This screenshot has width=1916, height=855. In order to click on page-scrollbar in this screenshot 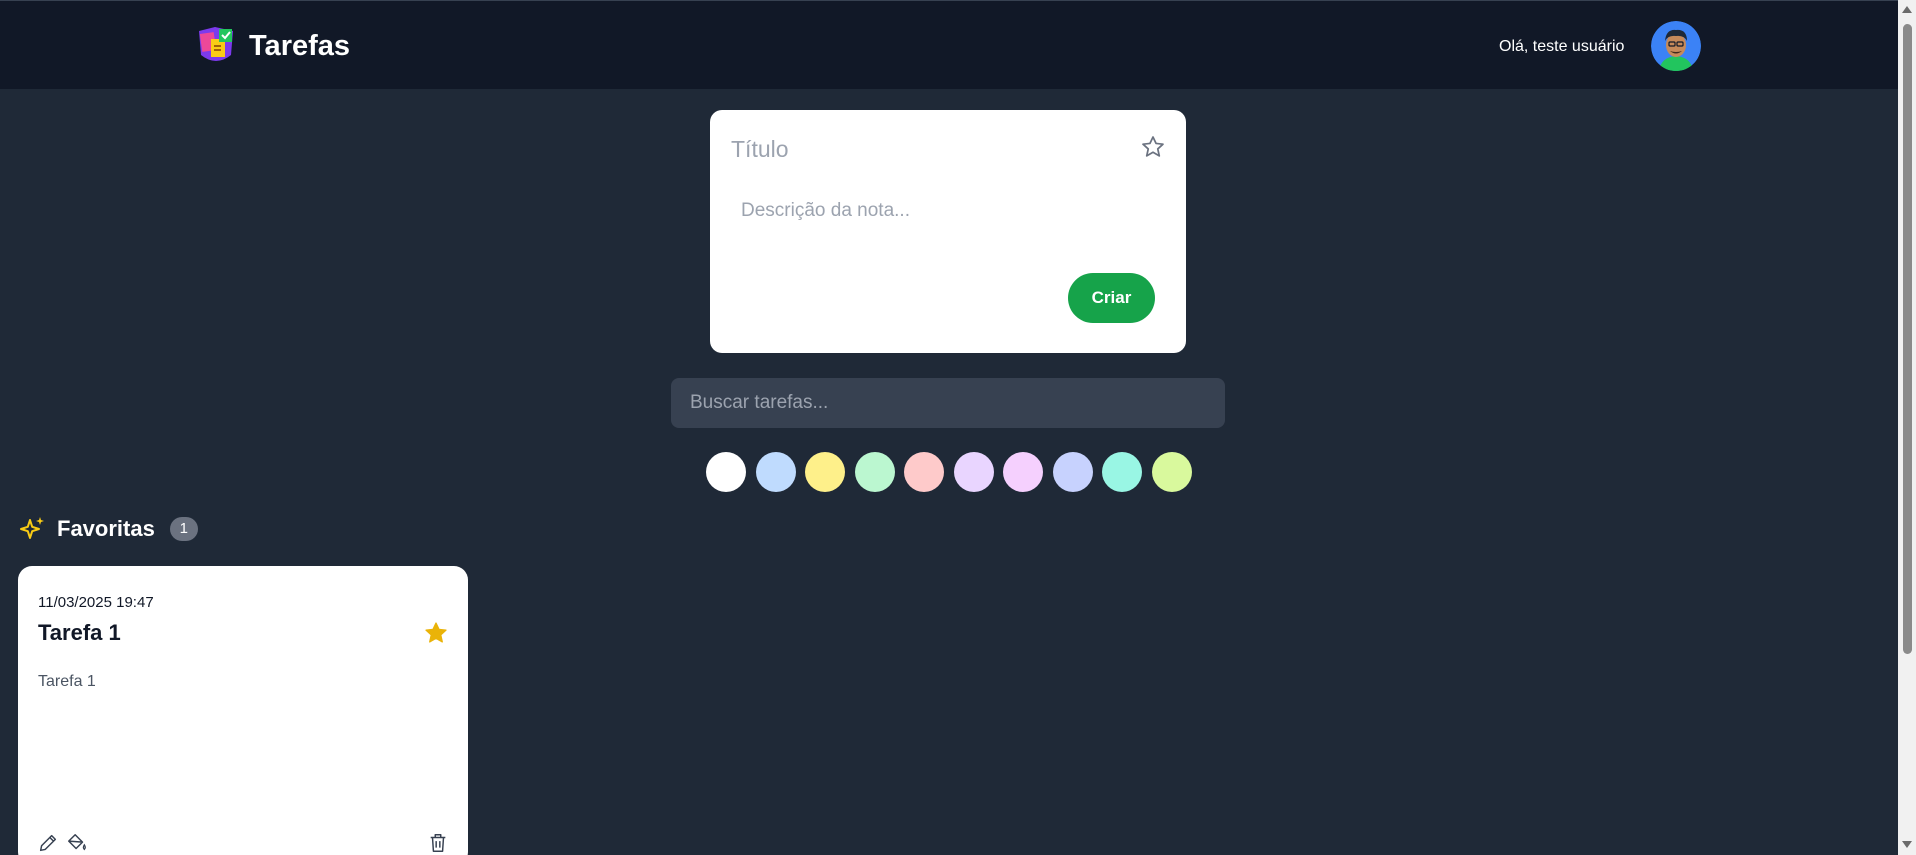, I will do `click(1907, 427)`.